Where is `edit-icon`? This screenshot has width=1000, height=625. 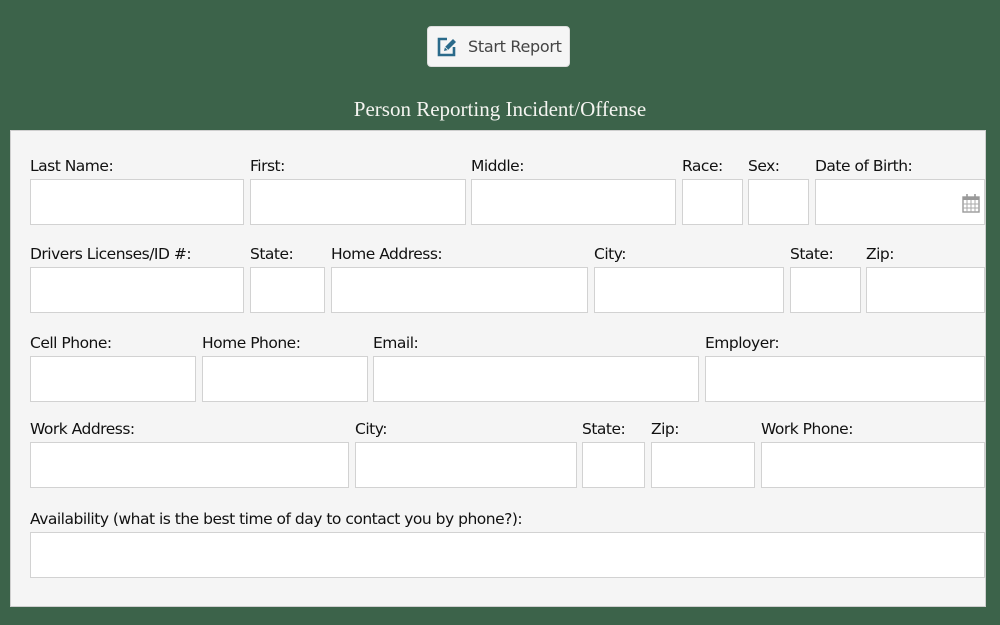
edit-icon is located at coordinates (447, 47).